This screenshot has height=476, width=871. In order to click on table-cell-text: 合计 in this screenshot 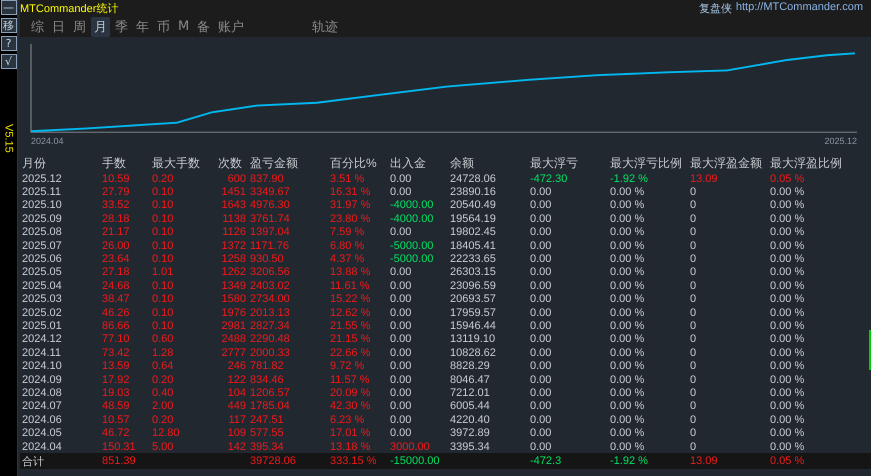, I will do `click(33, 461)`.